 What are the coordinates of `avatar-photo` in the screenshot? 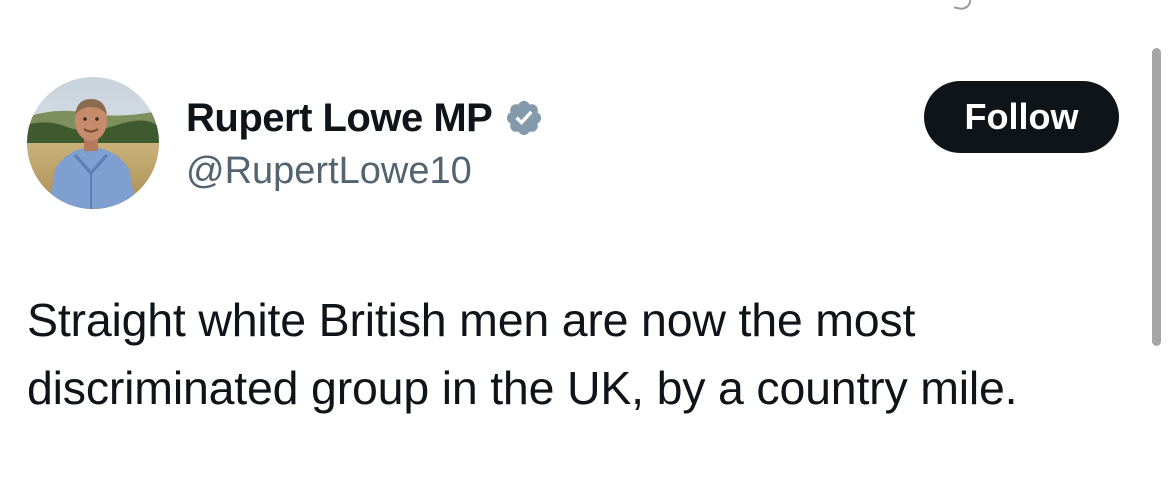 It's located at (93, 143).